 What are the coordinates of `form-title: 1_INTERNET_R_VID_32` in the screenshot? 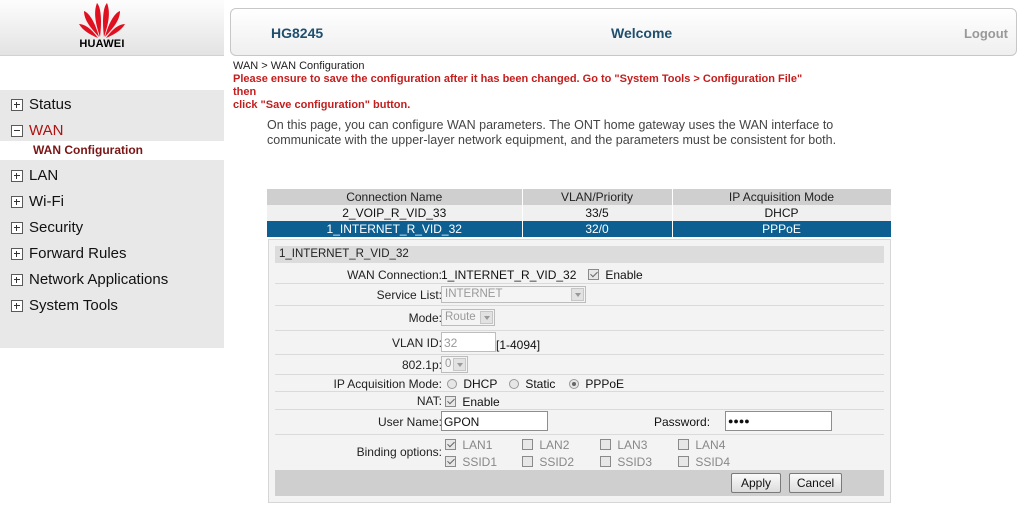 It's located at (344, 254).